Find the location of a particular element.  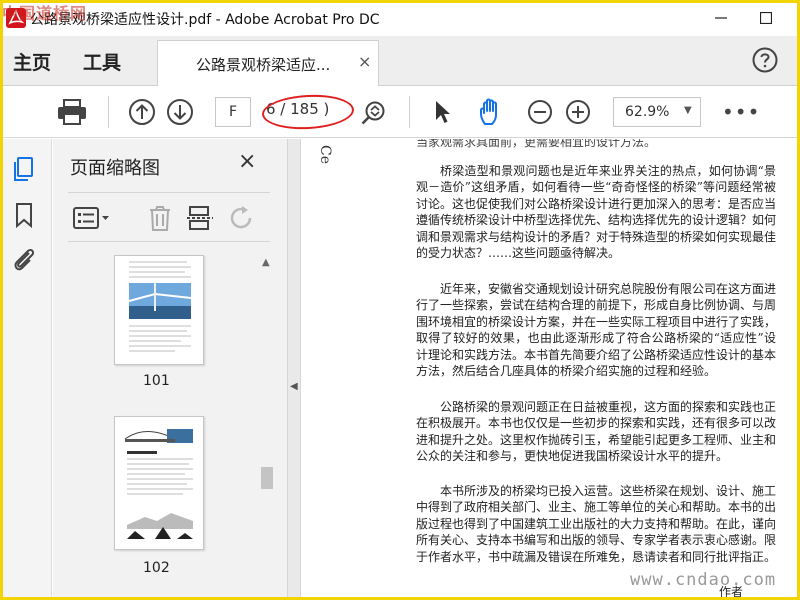

hand-tool-button is located at coordinates (492, 112).